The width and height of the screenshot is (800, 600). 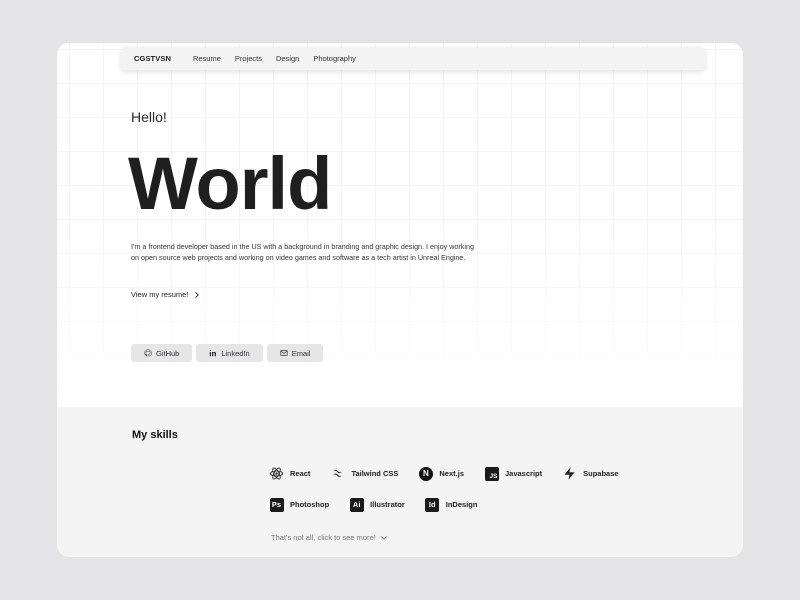 I want to click on headline: World, so click(x=230, y=183).